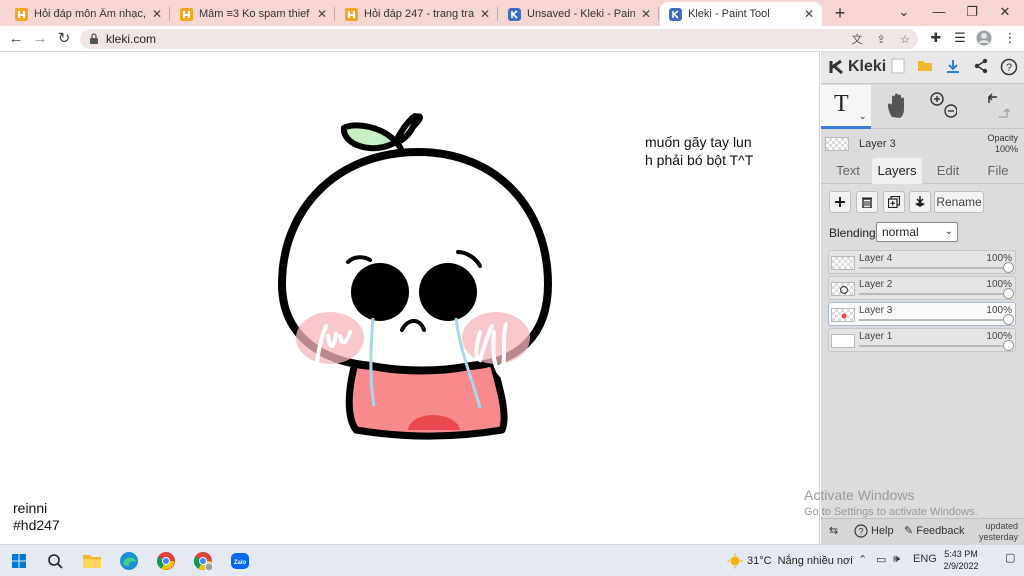  I want to click on merge-down-icon, so click(920, 201).